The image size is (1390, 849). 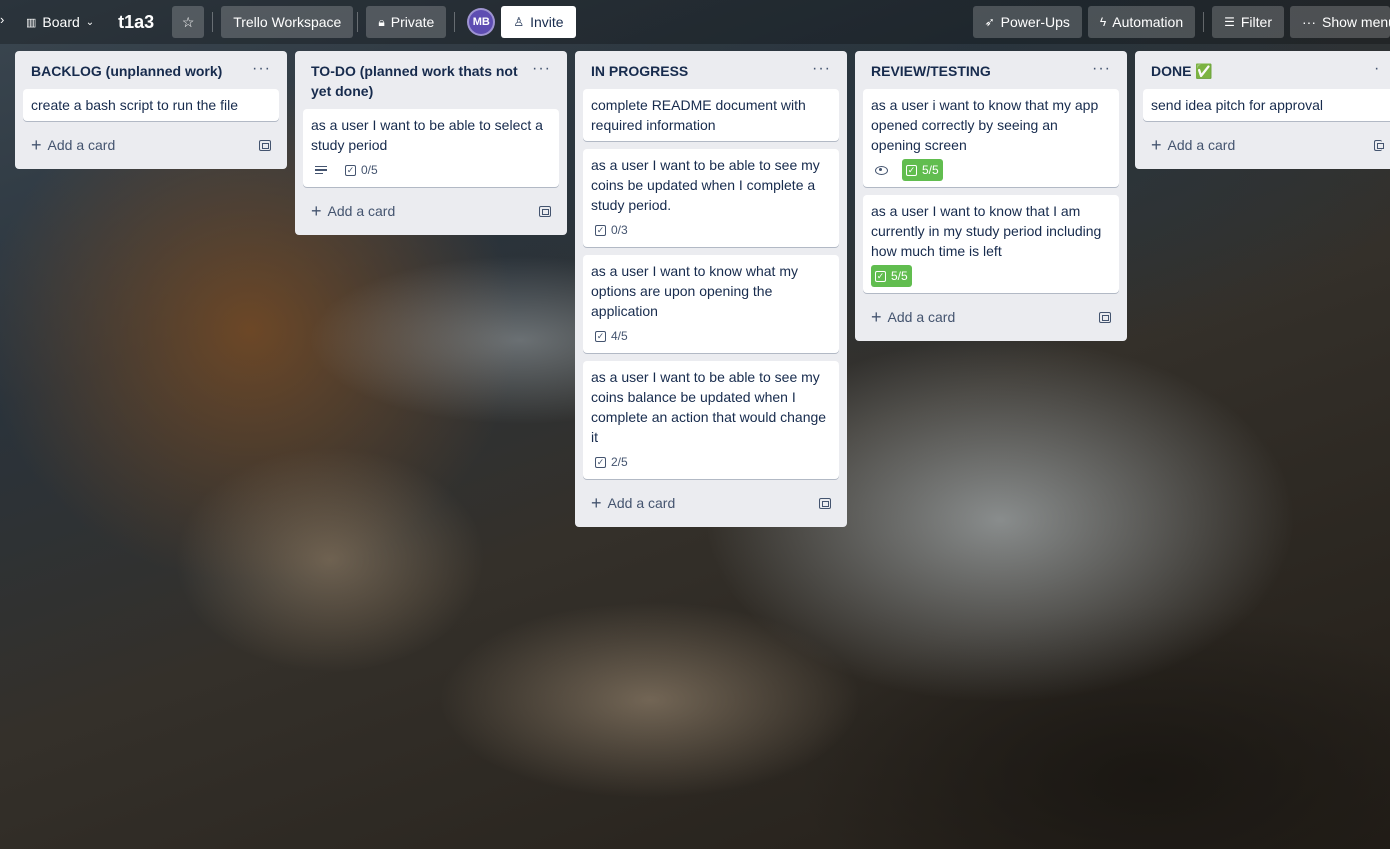 I want to click on avatar: MB, so click(x=481, y=22).